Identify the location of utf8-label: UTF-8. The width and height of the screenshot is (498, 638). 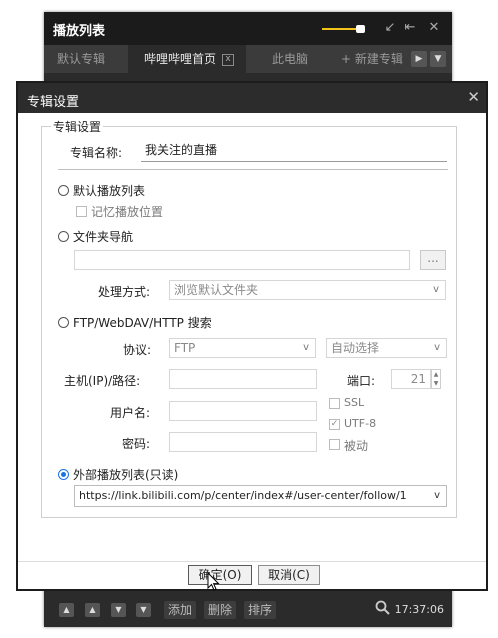
(360, 423).